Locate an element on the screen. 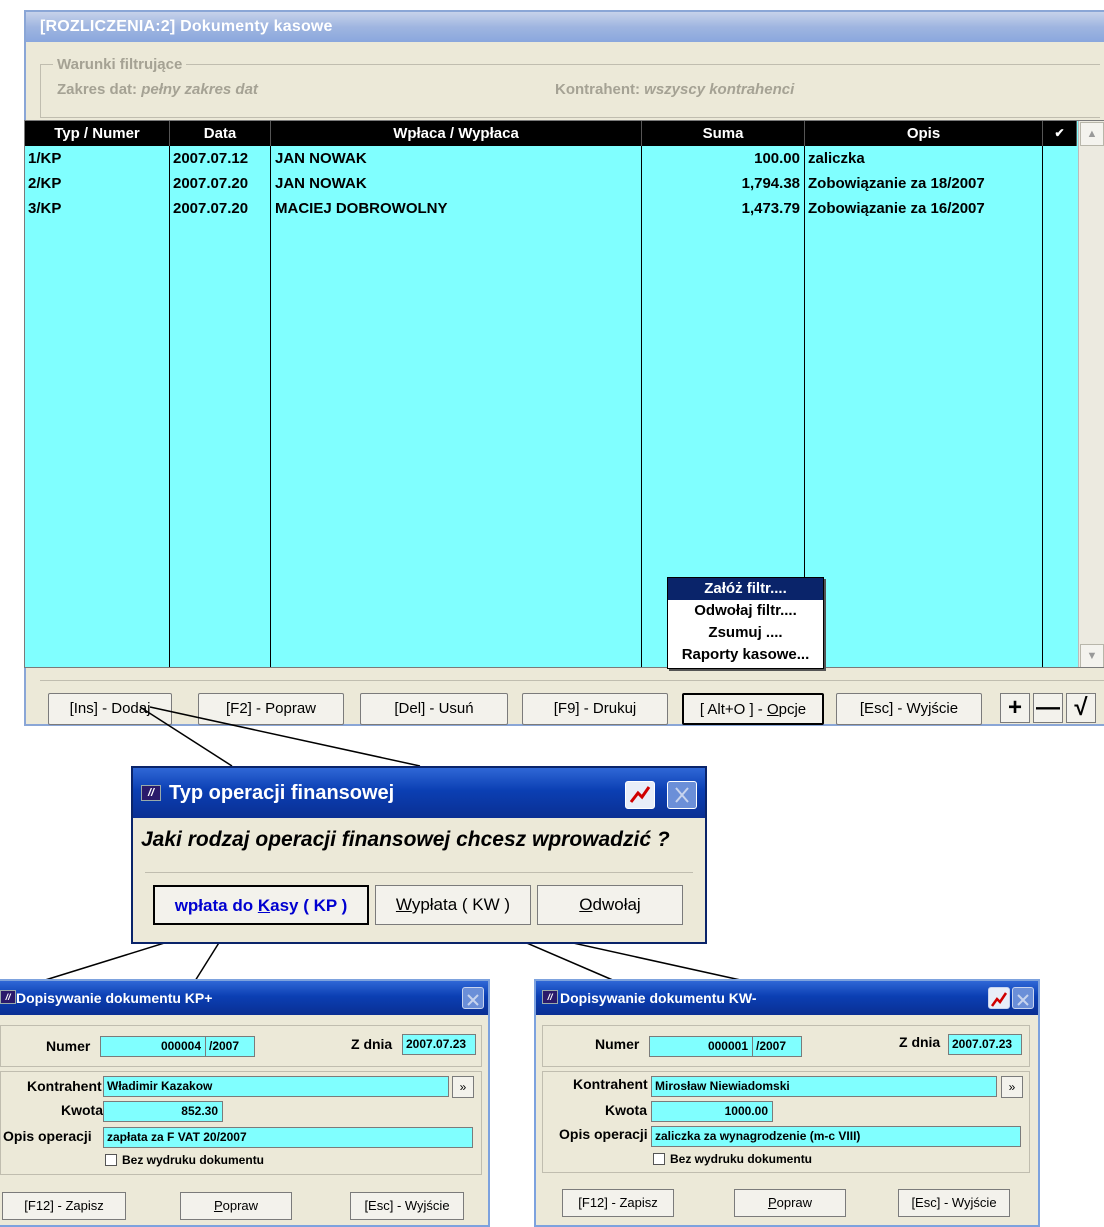 Image resolution: width=1104 pixels, height=1227 pixels. delete-button: [Del] - Usuń is located at coordinates (434, 709).